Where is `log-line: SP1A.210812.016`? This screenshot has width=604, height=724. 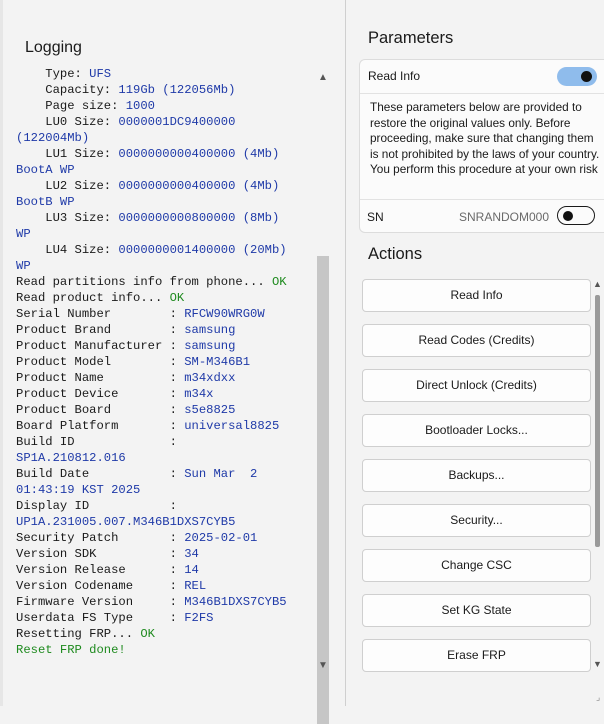 log-line: SP1A.210812.016 is located at coordinates (165, 458).